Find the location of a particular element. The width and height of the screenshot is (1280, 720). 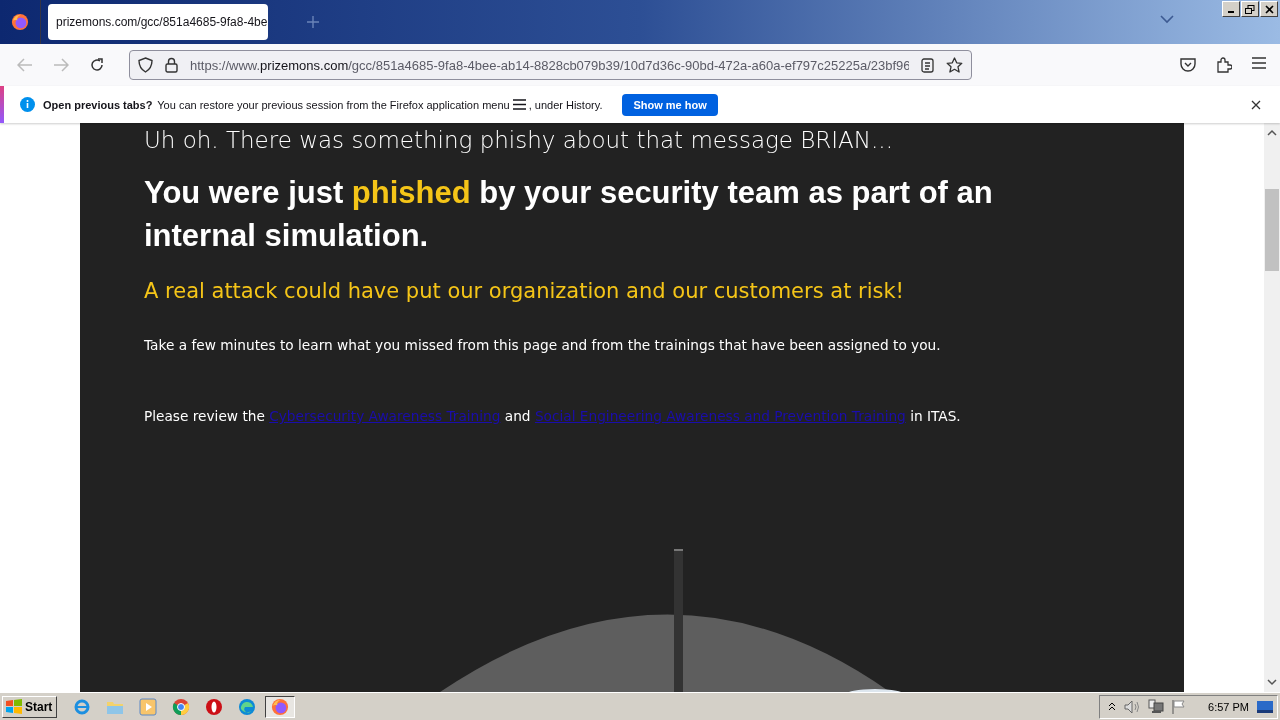

puzzle-icon is located at coordinates (1224, 65).